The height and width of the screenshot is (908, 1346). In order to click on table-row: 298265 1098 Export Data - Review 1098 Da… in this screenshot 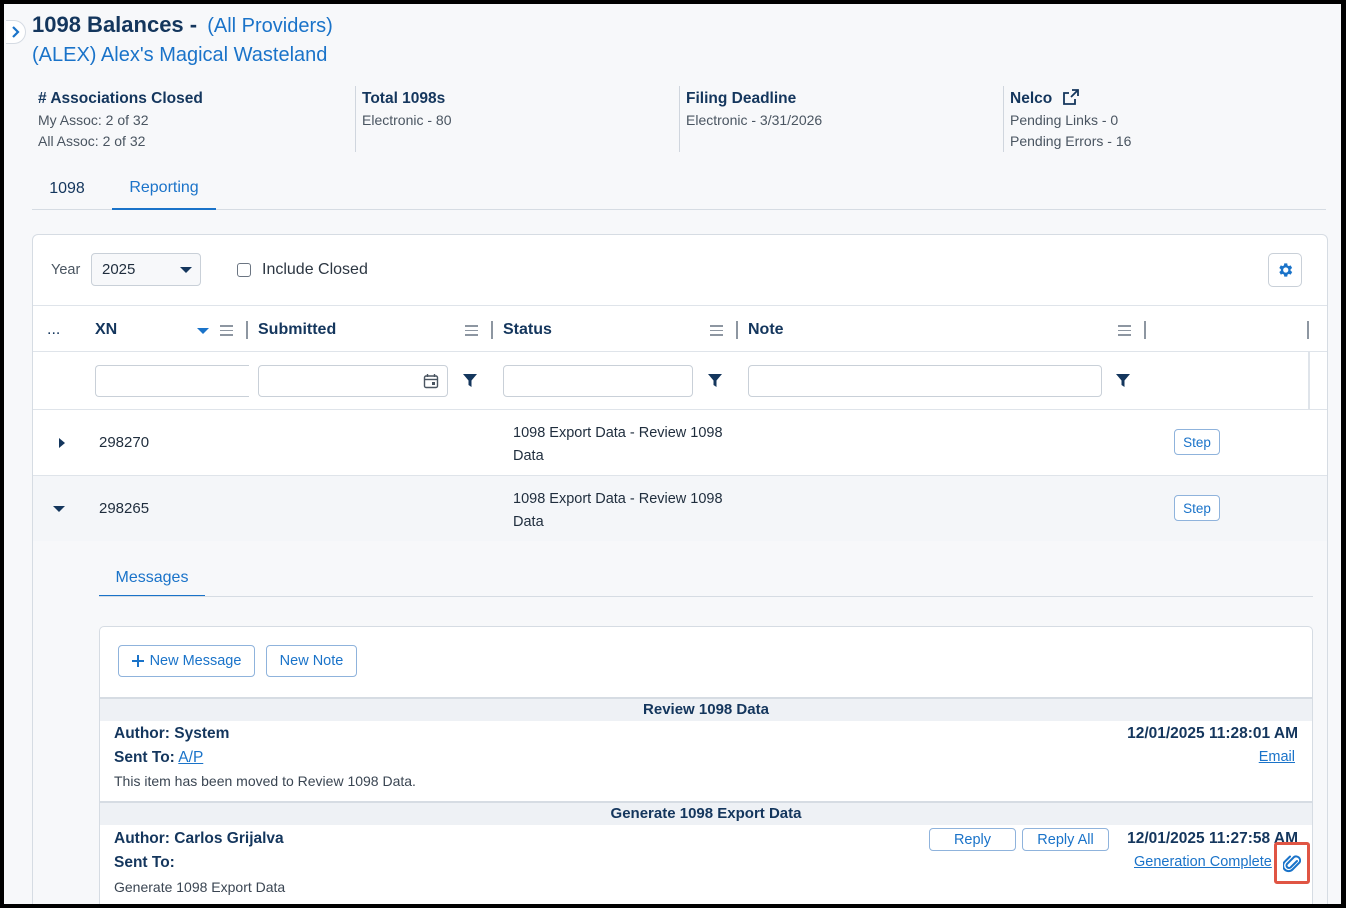, I will do `click(680, 509)`.